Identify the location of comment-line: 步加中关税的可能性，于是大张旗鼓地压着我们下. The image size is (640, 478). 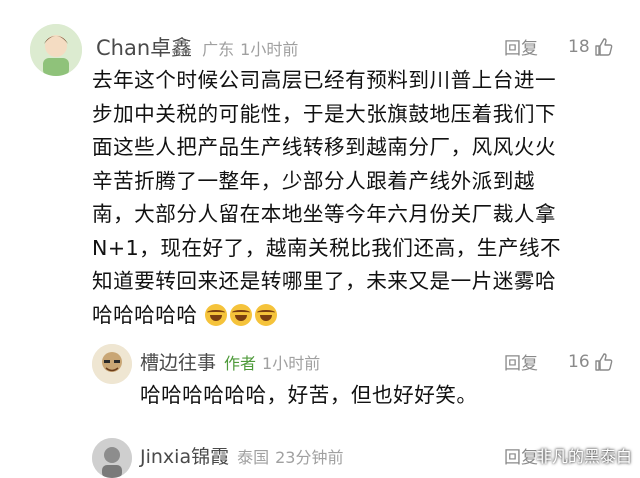
(324, 113).